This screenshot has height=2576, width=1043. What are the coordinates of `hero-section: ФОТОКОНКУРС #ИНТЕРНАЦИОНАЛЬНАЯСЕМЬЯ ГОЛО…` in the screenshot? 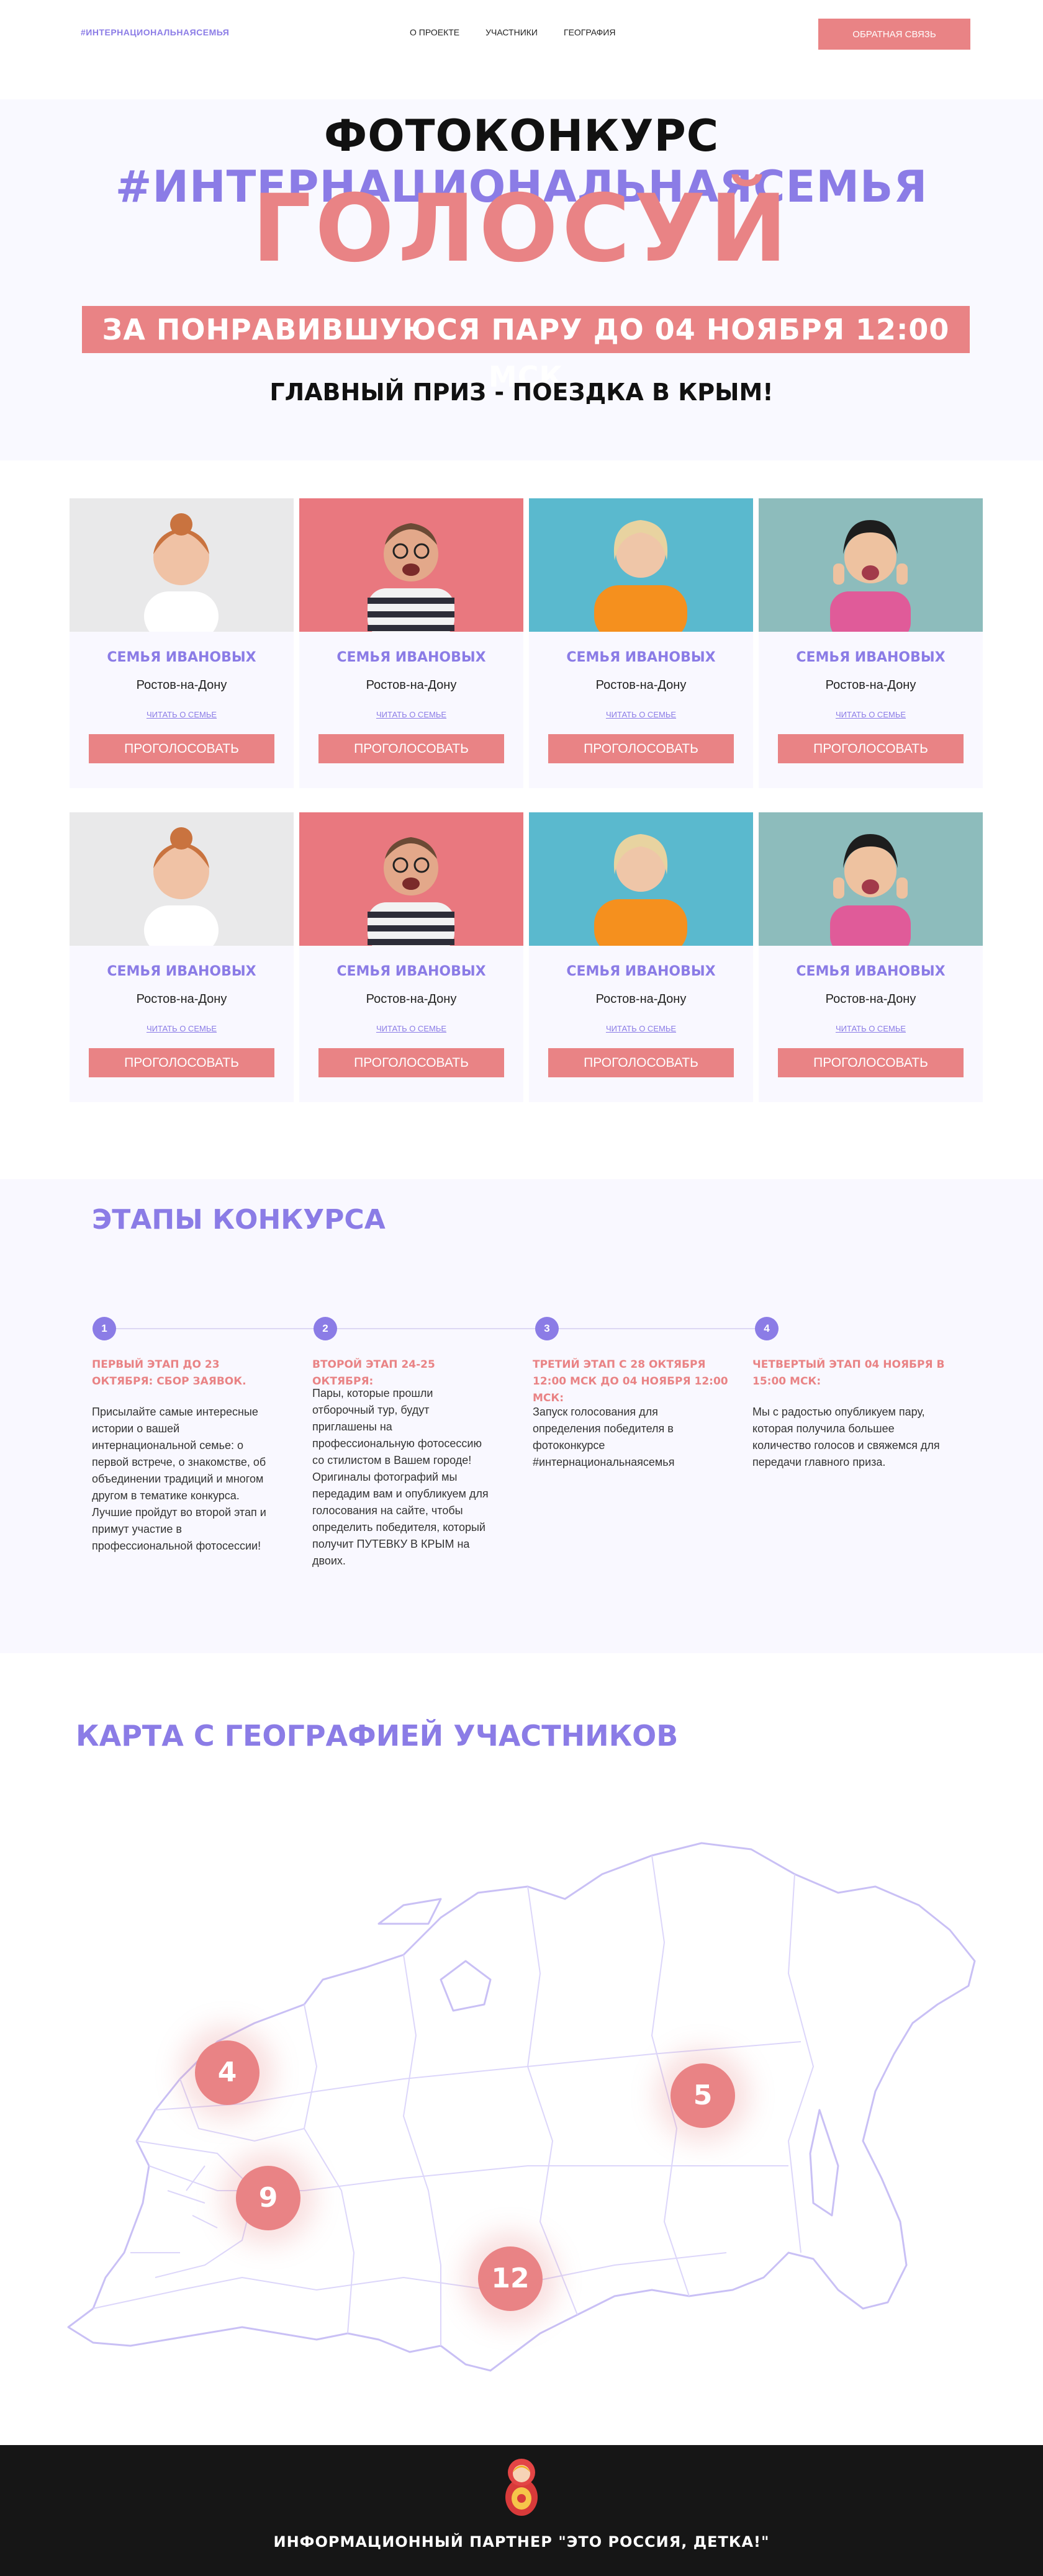 It's located at (521, 279).